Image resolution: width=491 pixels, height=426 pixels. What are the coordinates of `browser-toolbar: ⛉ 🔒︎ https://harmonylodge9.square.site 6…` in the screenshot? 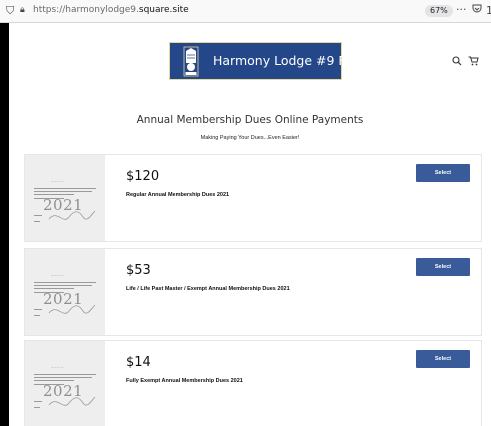 It's located at (245, 11).